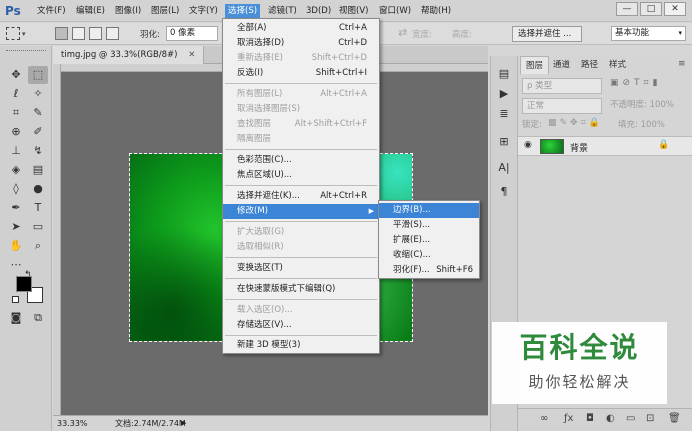  I want to click on magic-wand-tool-icon: ✧, so click(38, 94).